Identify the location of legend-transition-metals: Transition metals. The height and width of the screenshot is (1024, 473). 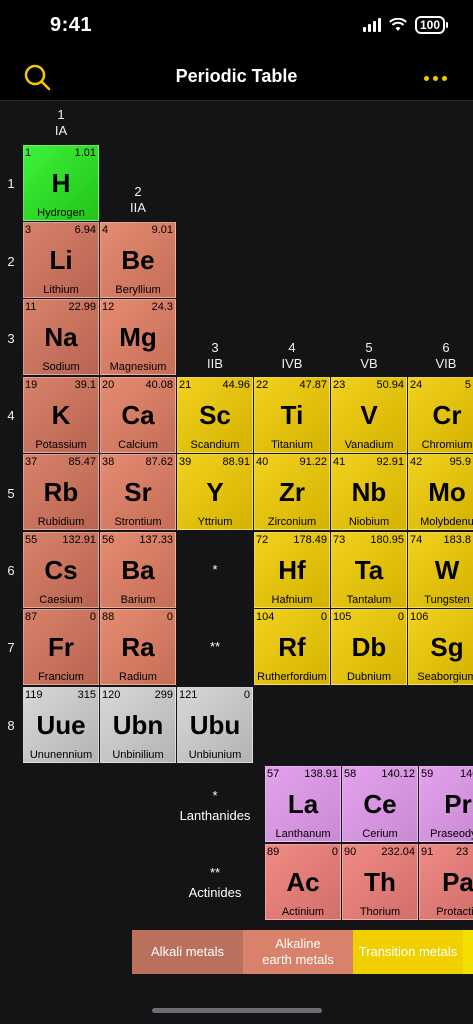
(408, 952).